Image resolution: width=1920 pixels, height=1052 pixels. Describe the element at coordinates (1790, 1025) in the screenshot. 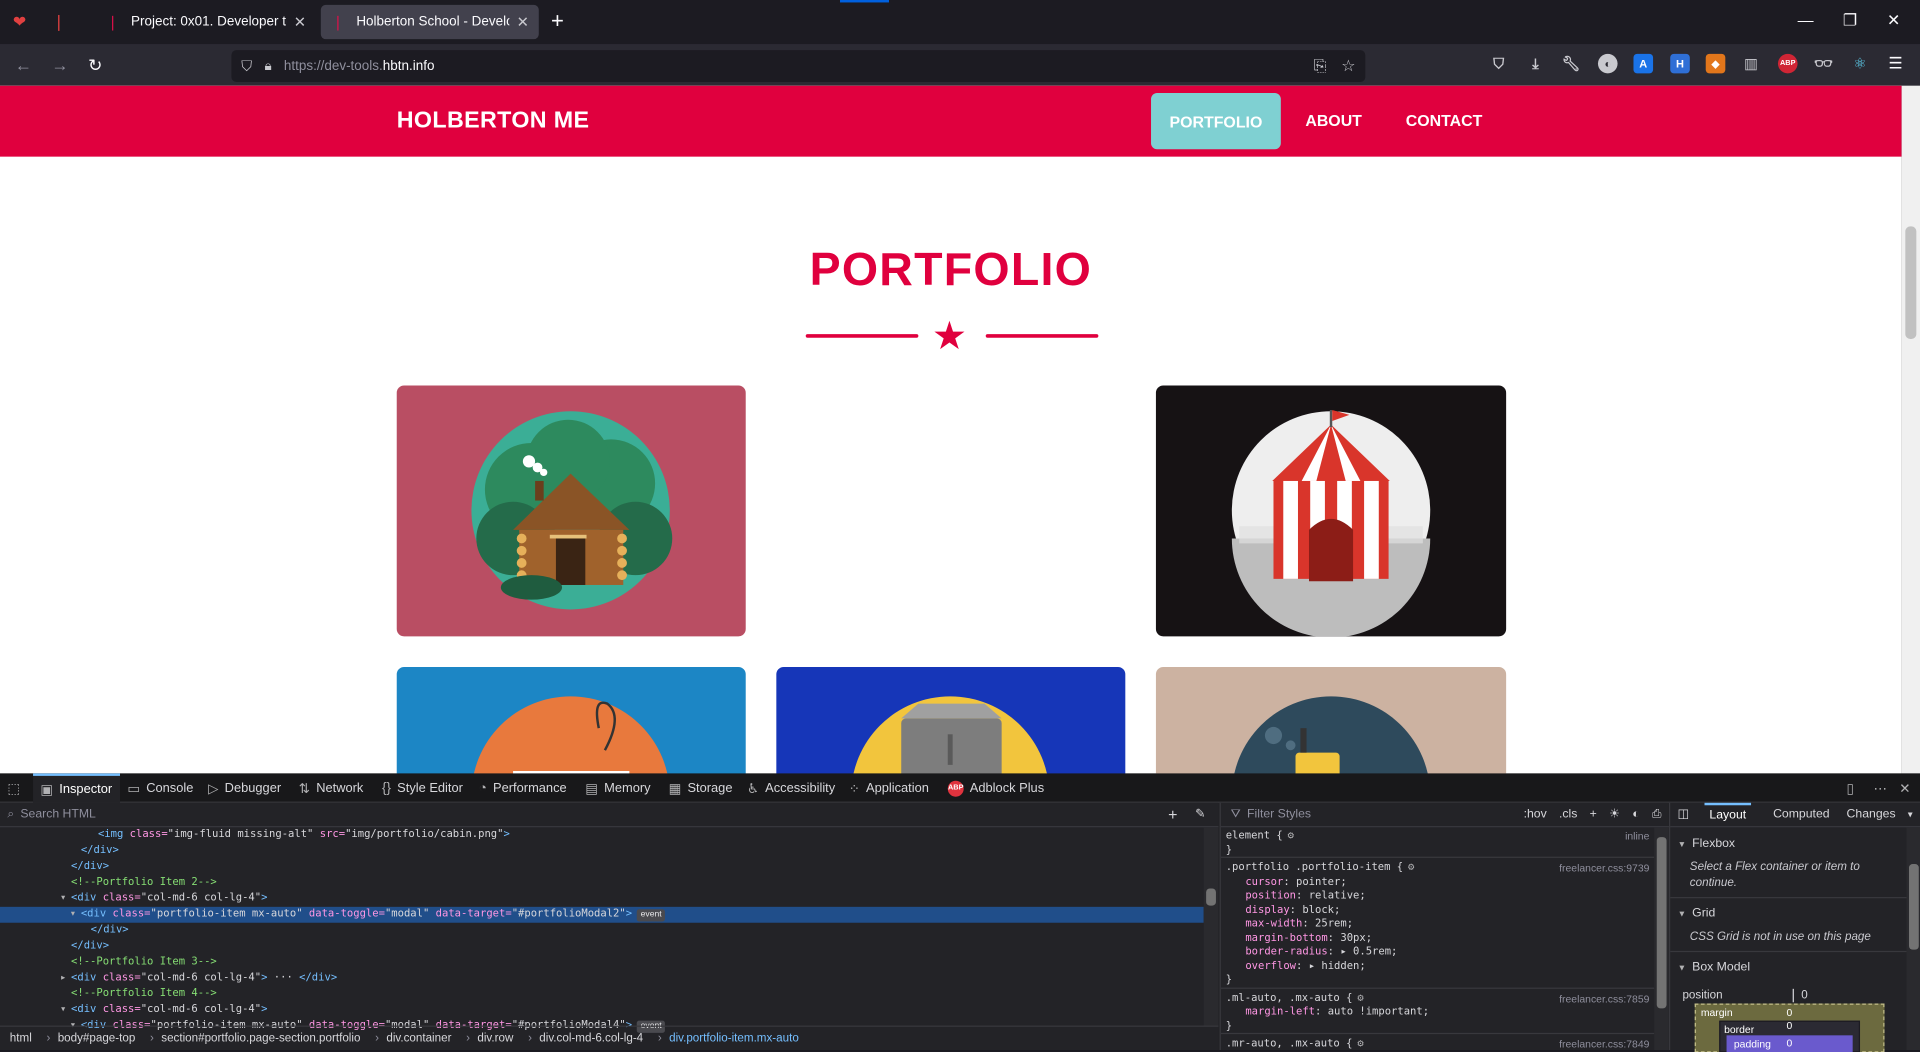

I see `border-value: 0` at that location.